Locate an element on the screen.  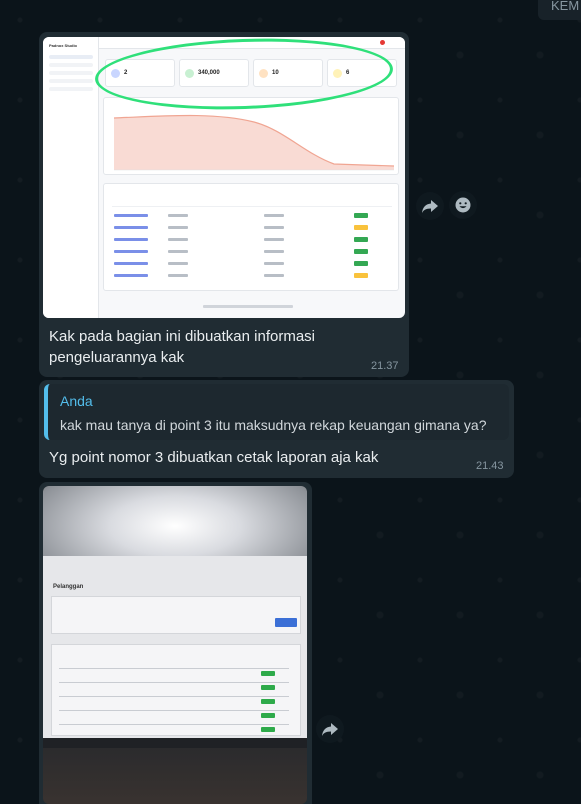
photo-page-title: Pelanggan is located at coordinates (68, 587).